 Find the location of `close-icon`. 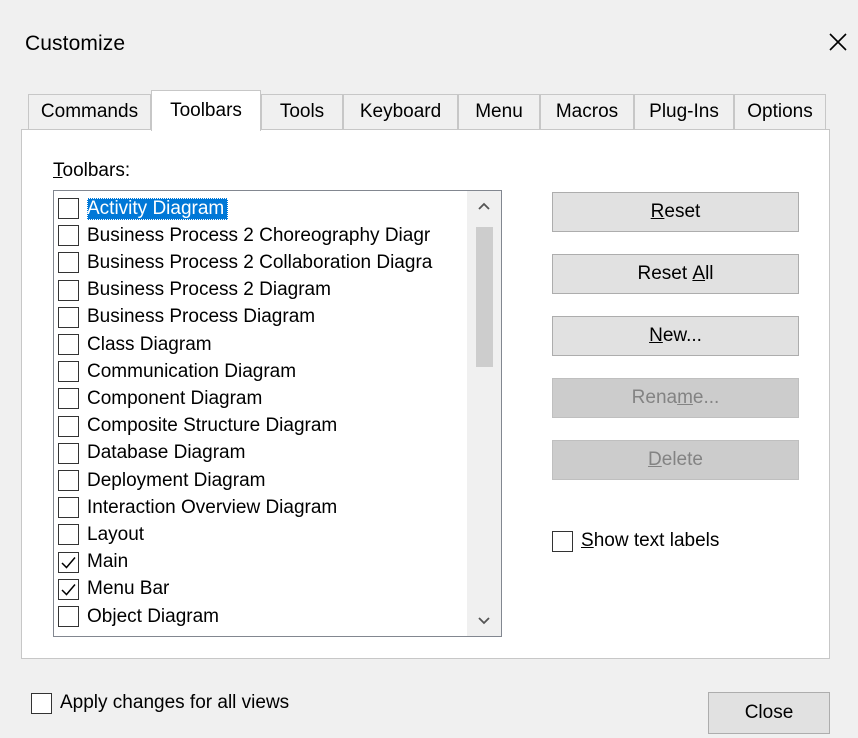

close-icon is located at coordinates (838, 42).